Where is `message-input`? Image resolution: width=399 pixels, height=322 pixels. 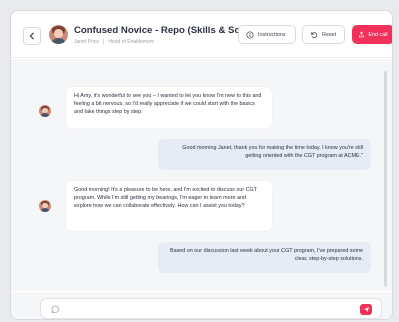 message-input is located at coordinates (205, 309).